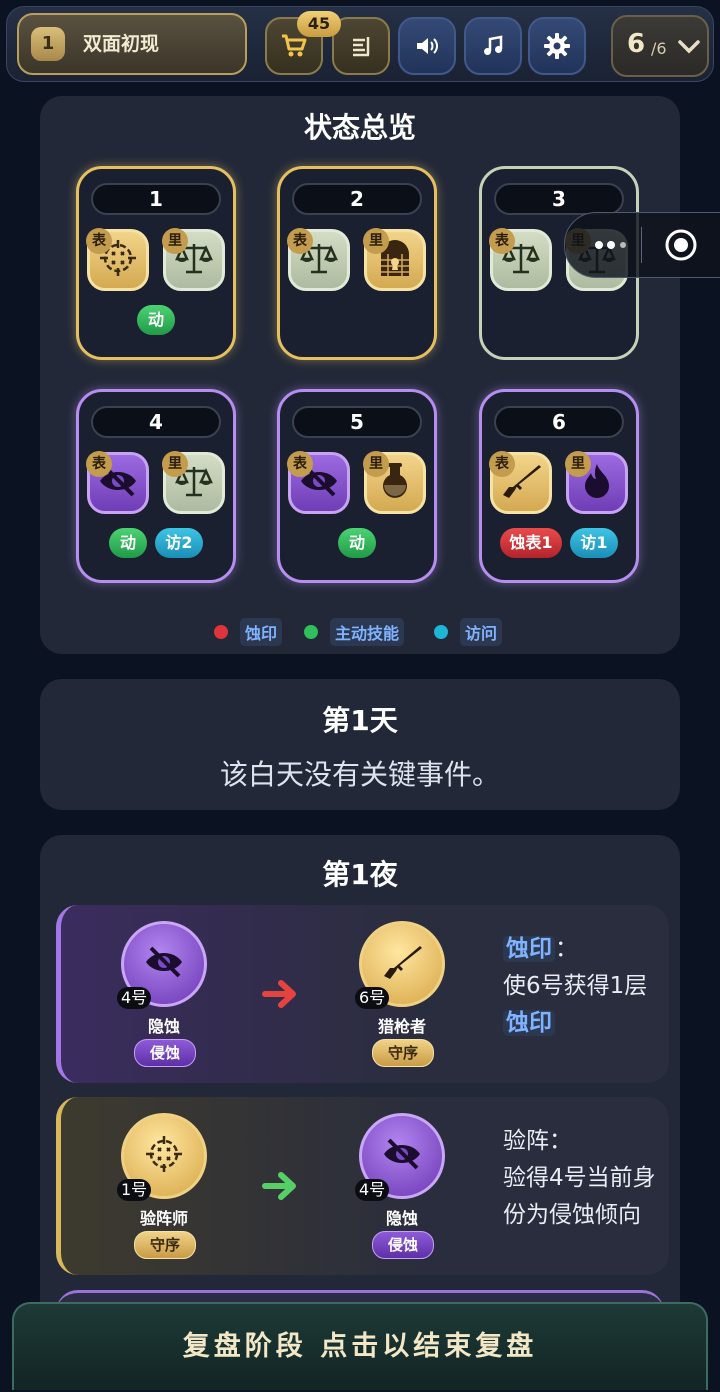 The height and width of the screenshot is (1392, 720). What do you see at coordinates (164, 1179) in the screenshot?
I see `event-actor: 1号 验阵师 守序` at bounding box center [164, 1179].